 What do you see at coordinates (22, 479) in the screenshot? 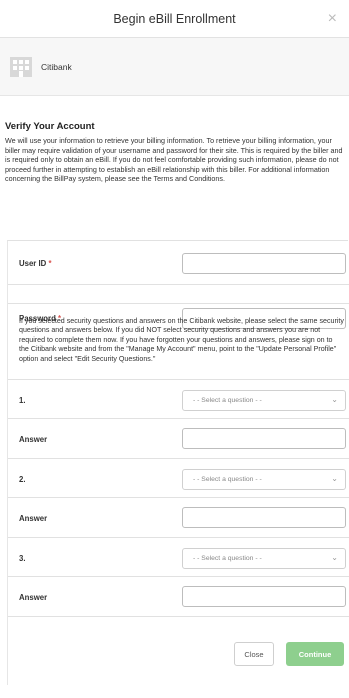
I see `question-2-number: 2.` at bounding box center [22, 479].